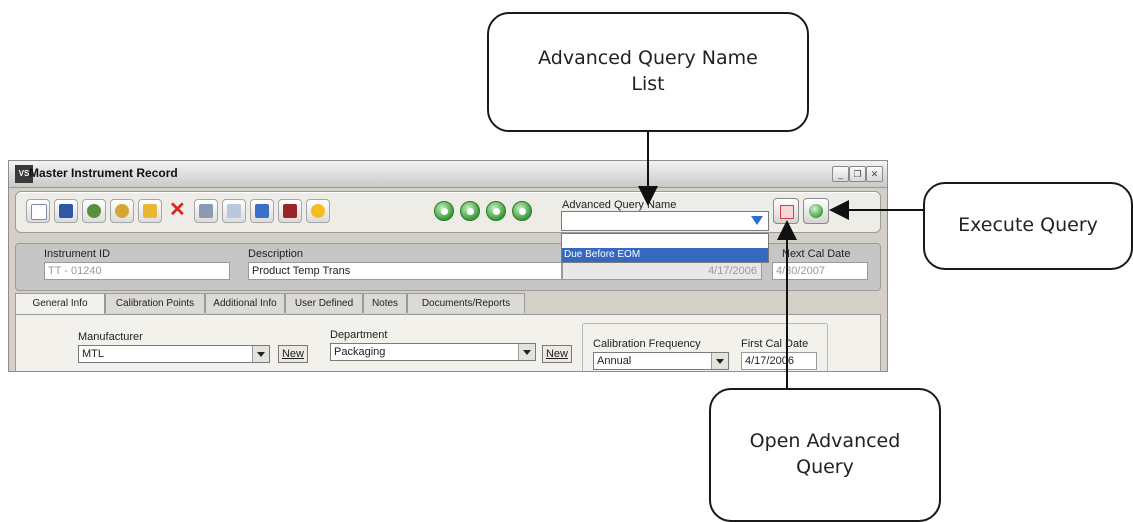 The image size is (1133, 522). What do you see at coordinates (122, 211) in the screenshot?
I see `search-icon` at bounding box center [122, 211].